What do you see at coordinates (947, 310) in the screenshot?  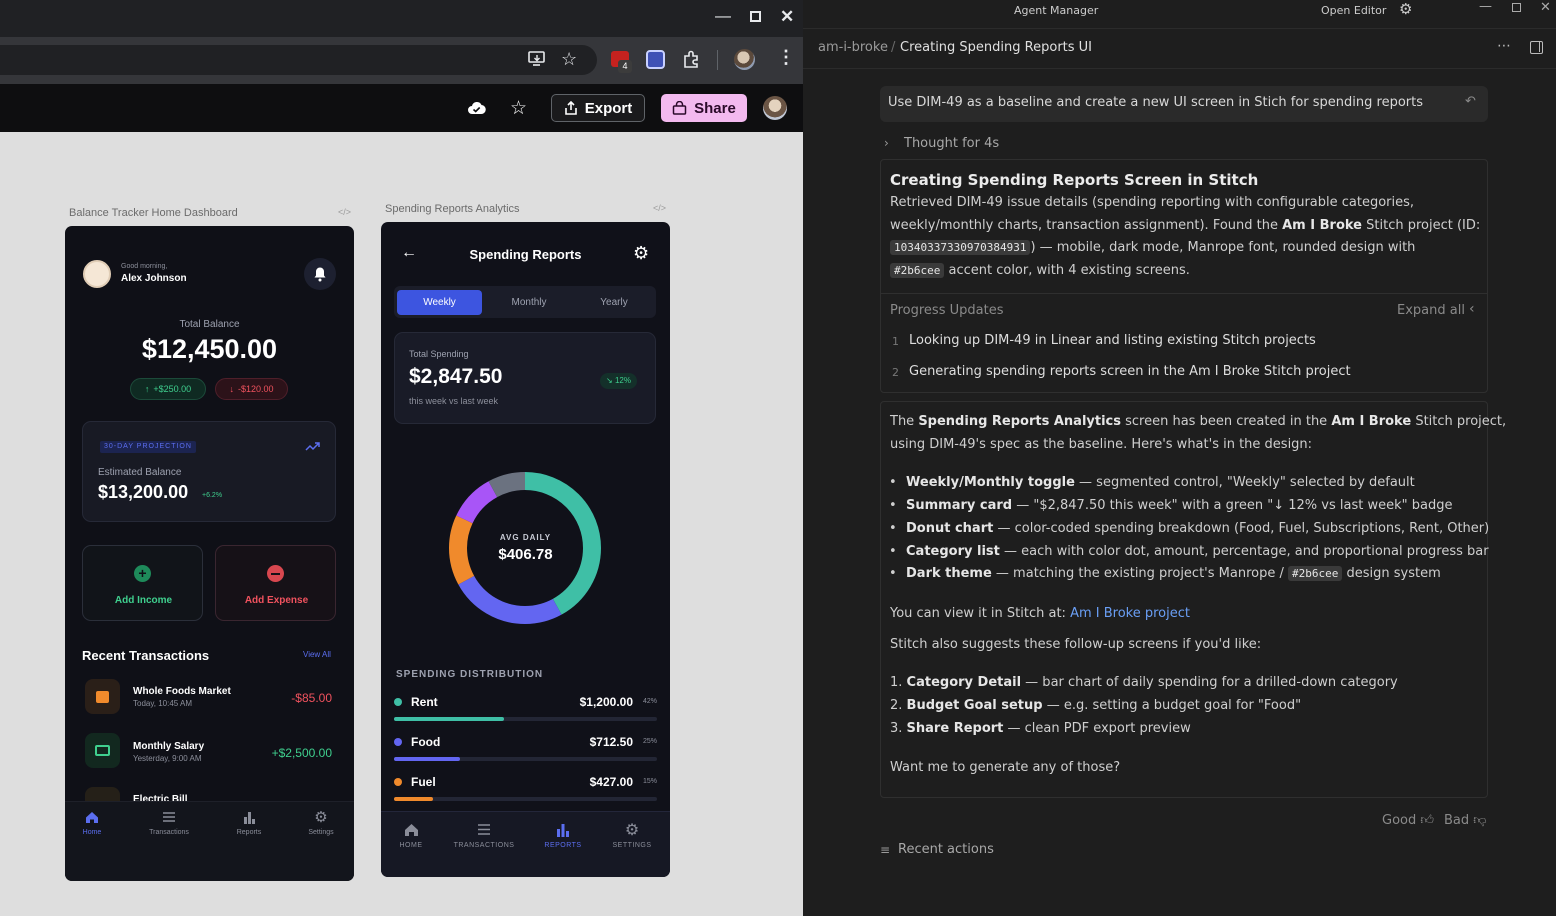 I see `progress-updates-label: Progress Updates` at bounding box center [947, 310].